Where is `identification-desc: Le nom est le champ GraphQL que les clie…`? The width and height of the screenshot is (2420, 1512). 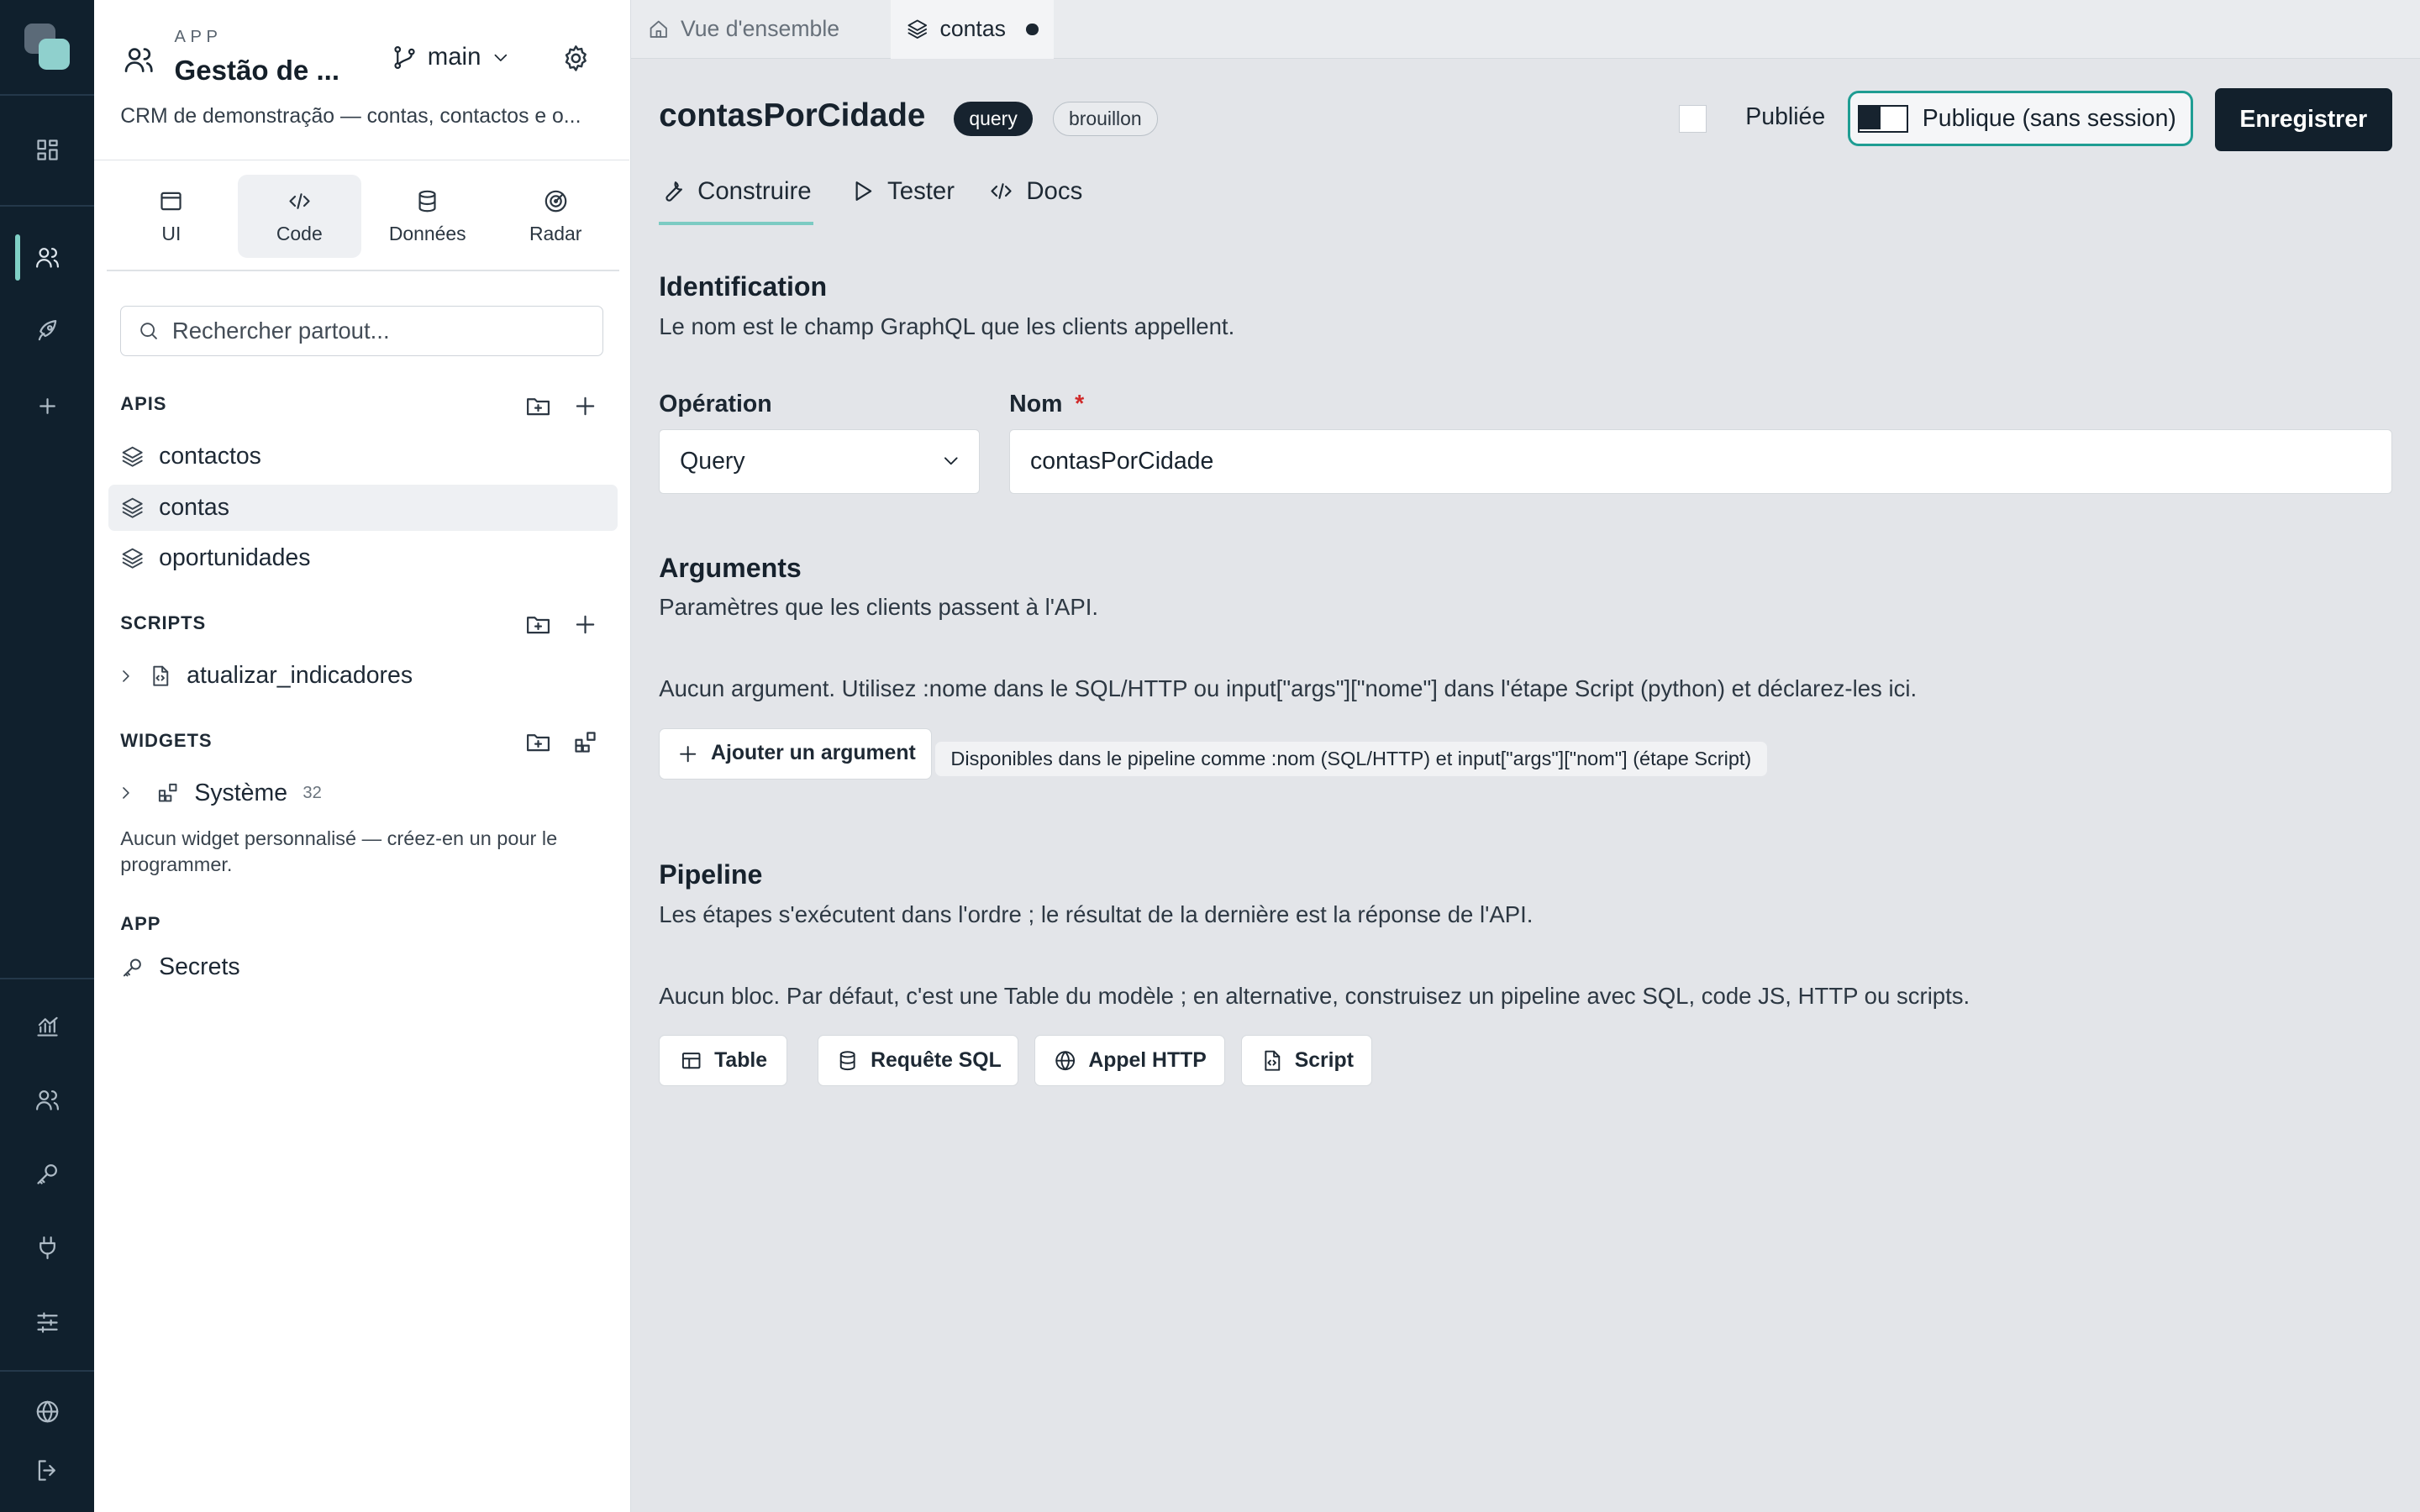
identification-desc: Le nom est le champ GraphQL que les clie… is located at coordinates (947, 325).